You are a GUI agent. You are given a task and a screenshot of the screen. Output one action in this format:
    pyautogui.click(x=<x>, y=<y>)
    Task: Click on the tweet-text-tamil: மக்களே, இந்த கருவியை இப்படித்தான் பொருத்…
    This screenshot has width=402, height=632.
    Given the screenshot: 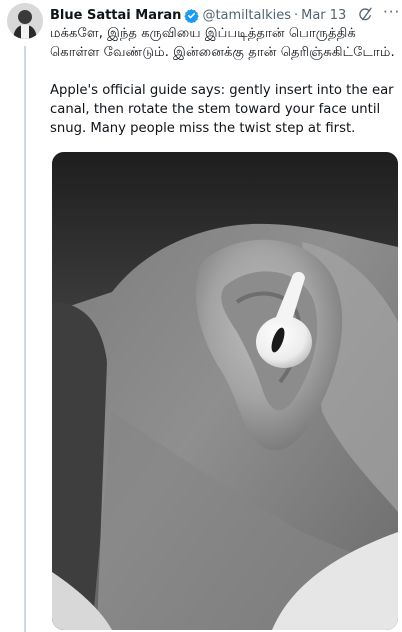 What is the action you would take?
    pyautogui.click(x=222, y=43)
    